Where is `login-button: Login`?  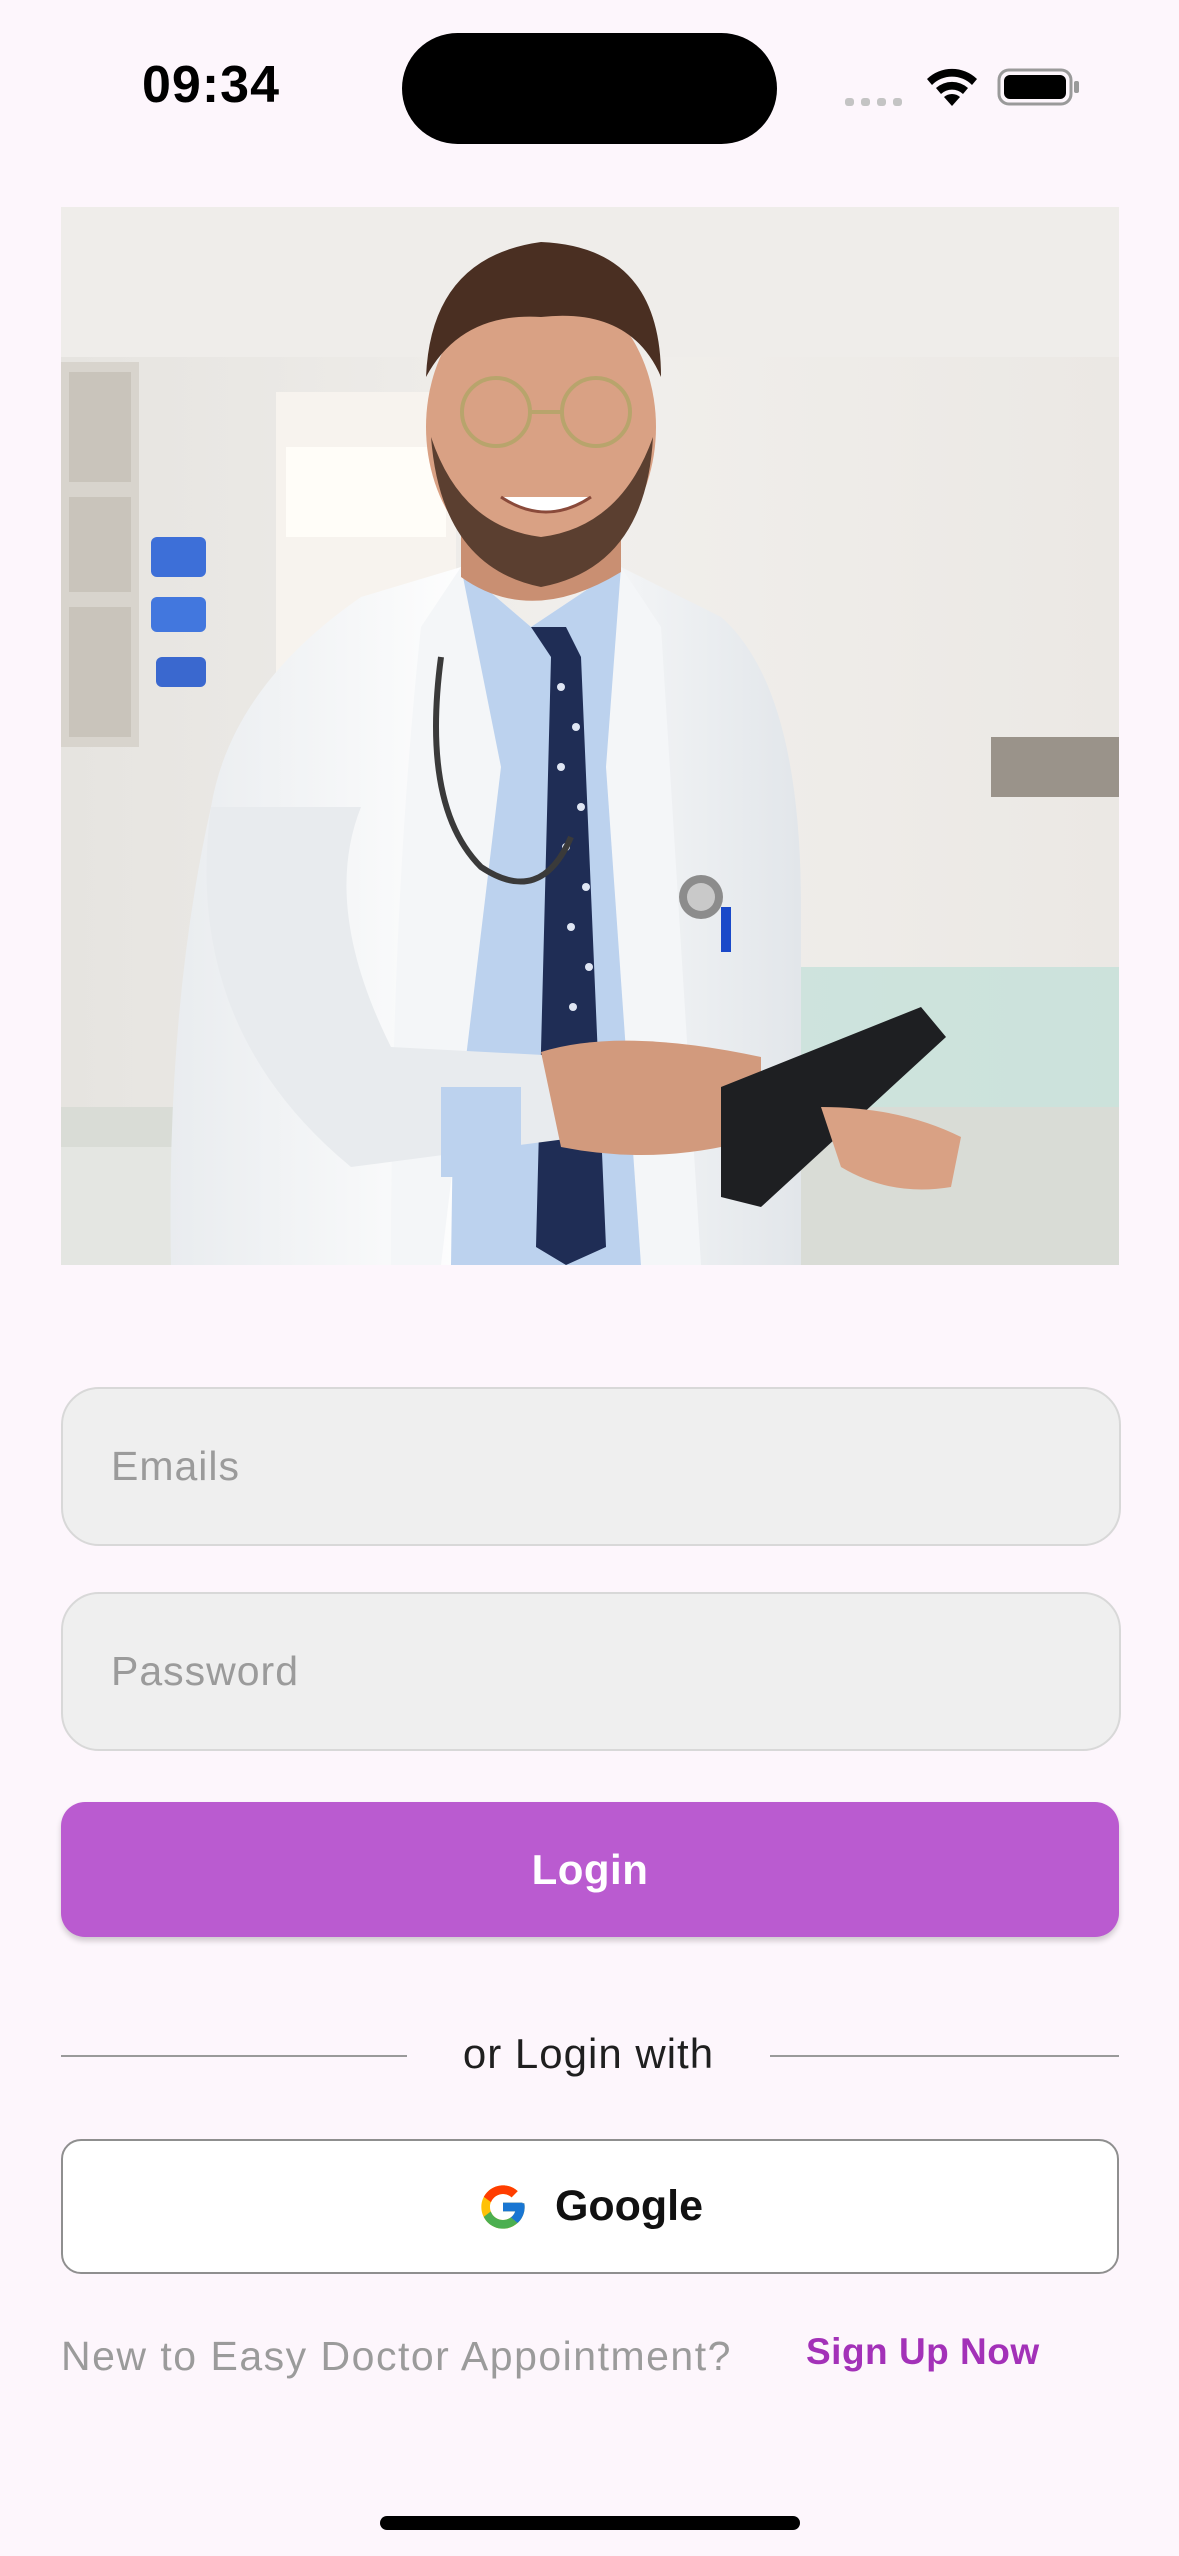 login-button: Login is located at coordinates (590, 1869).